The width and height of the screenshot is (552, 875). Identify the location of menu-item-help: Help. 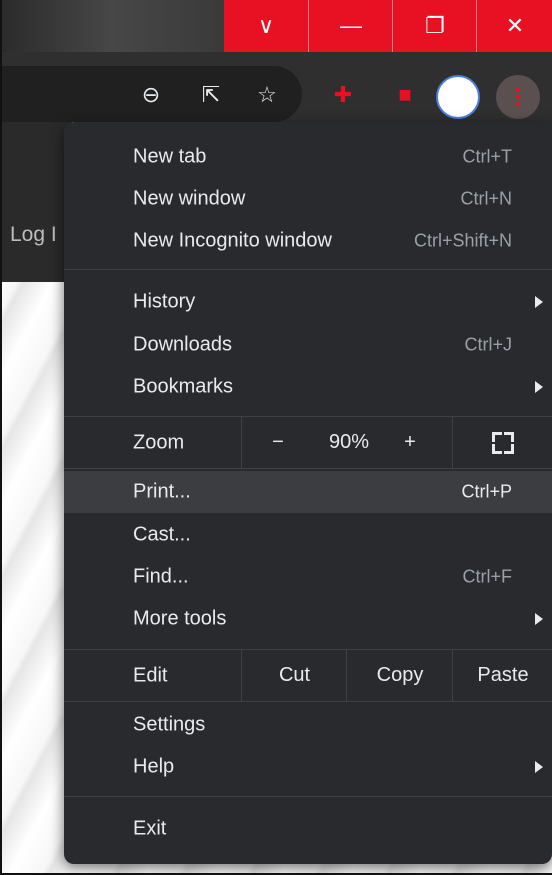
(308, 767).